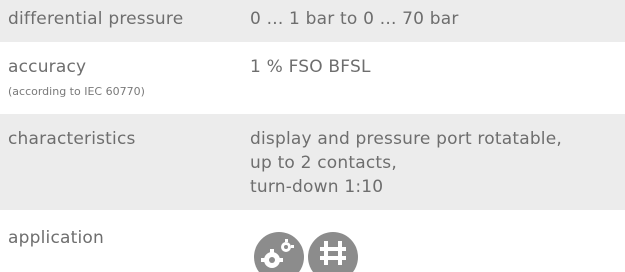 This screenshot has height=272, width=625. What do you see at coordinates (72, 139) in the screenshot?
I see `spec-label-characteristics: characteristics` at bounding box center [72, 139].